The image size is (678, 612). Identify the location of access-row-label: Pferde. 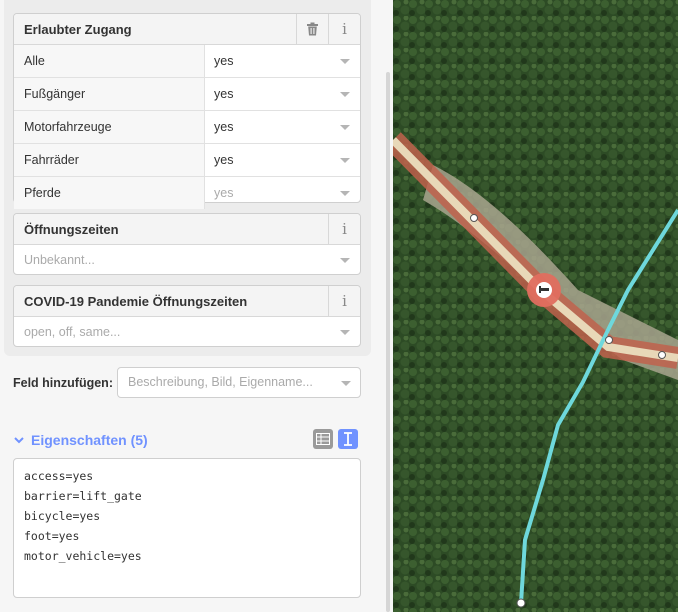
(109, 193).